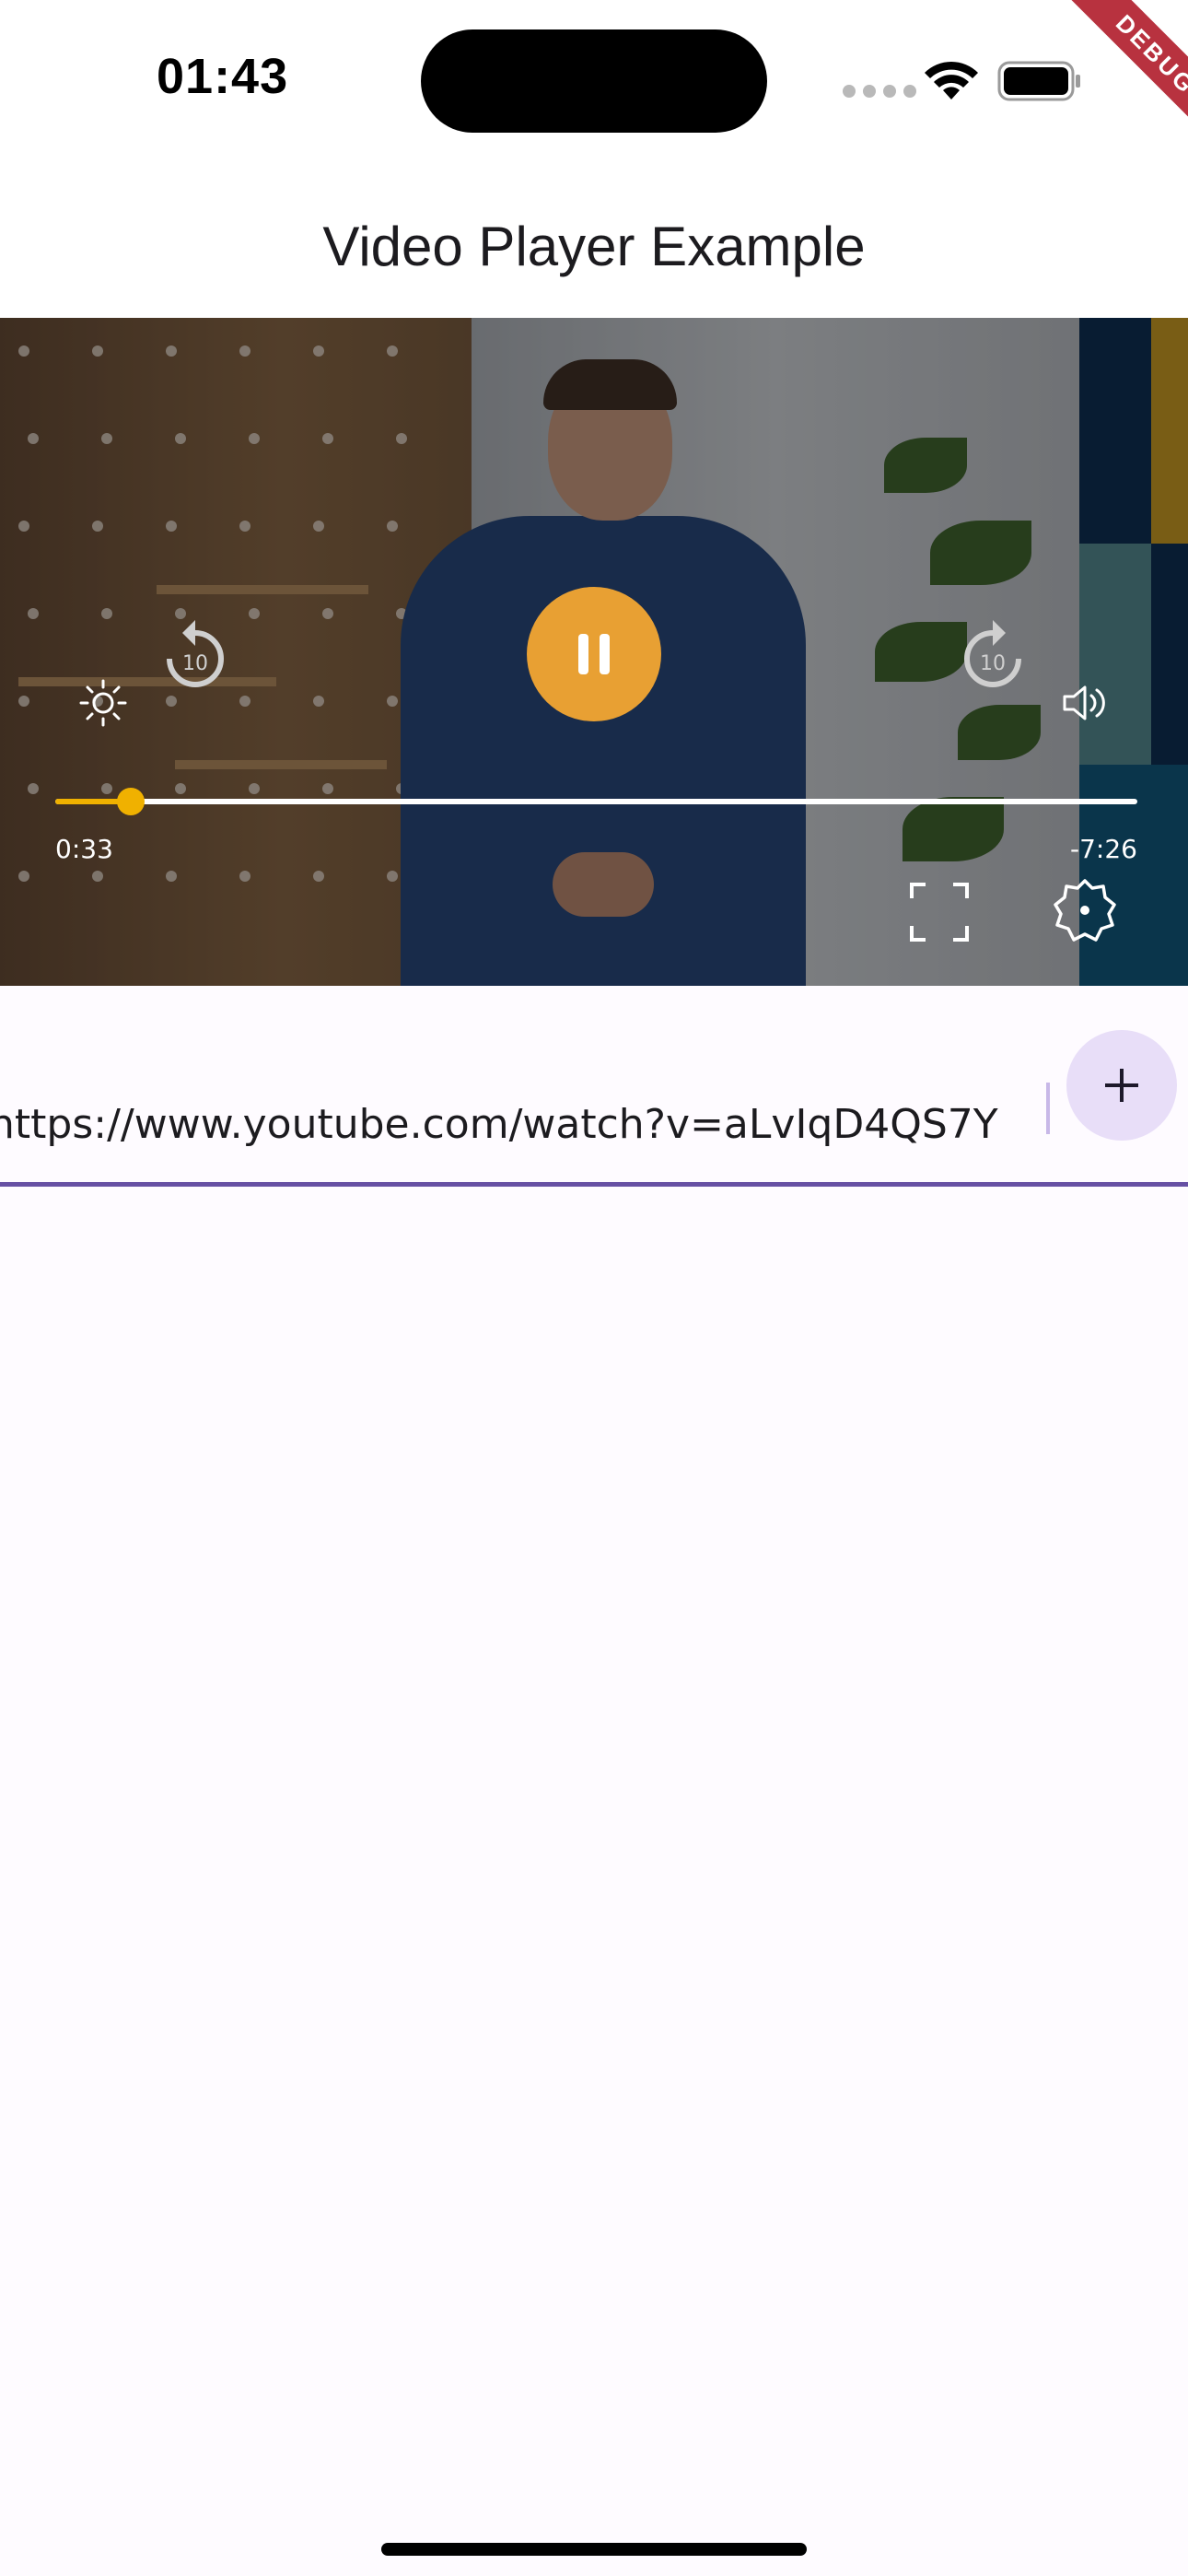 This screenshot has height=2576, width=1188. I want to click on brightness-button, so click(103, 703).